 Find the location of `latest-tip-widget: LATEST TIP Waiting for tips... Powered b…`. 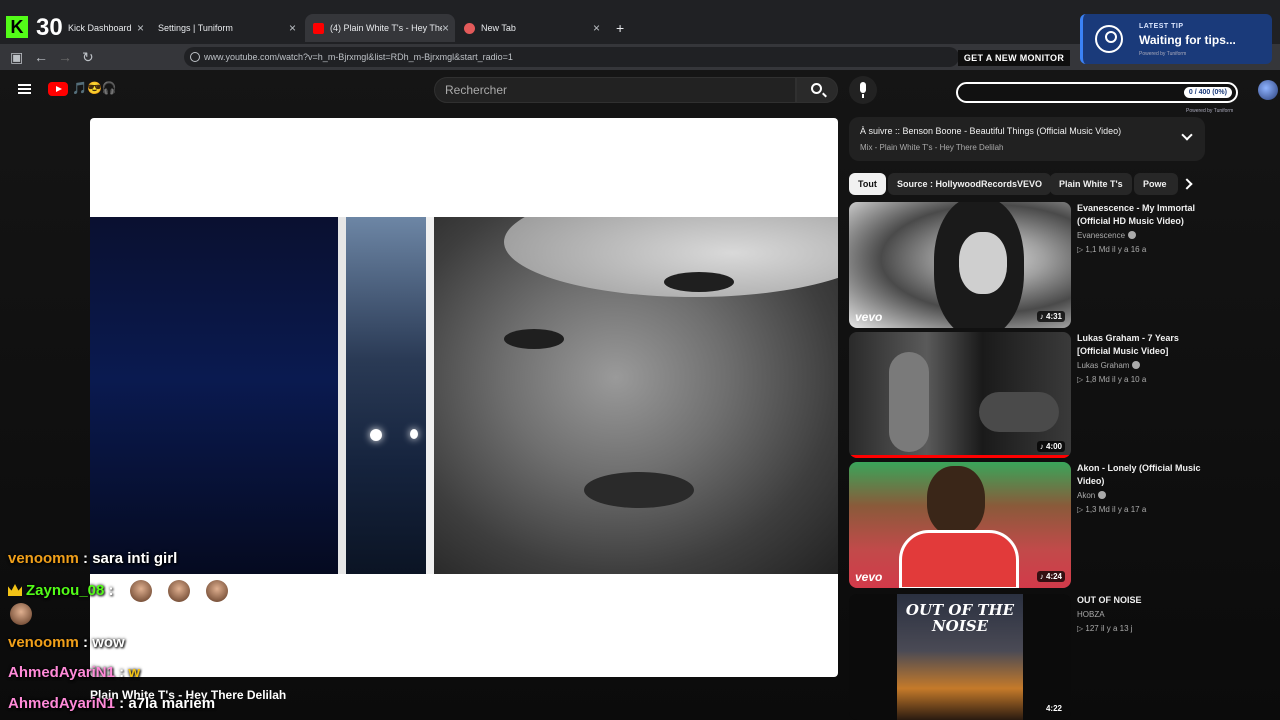

latest-tip-widget: LATEST TIP Waiting for tips... Powered b… is located at coordinates (1176, 39).